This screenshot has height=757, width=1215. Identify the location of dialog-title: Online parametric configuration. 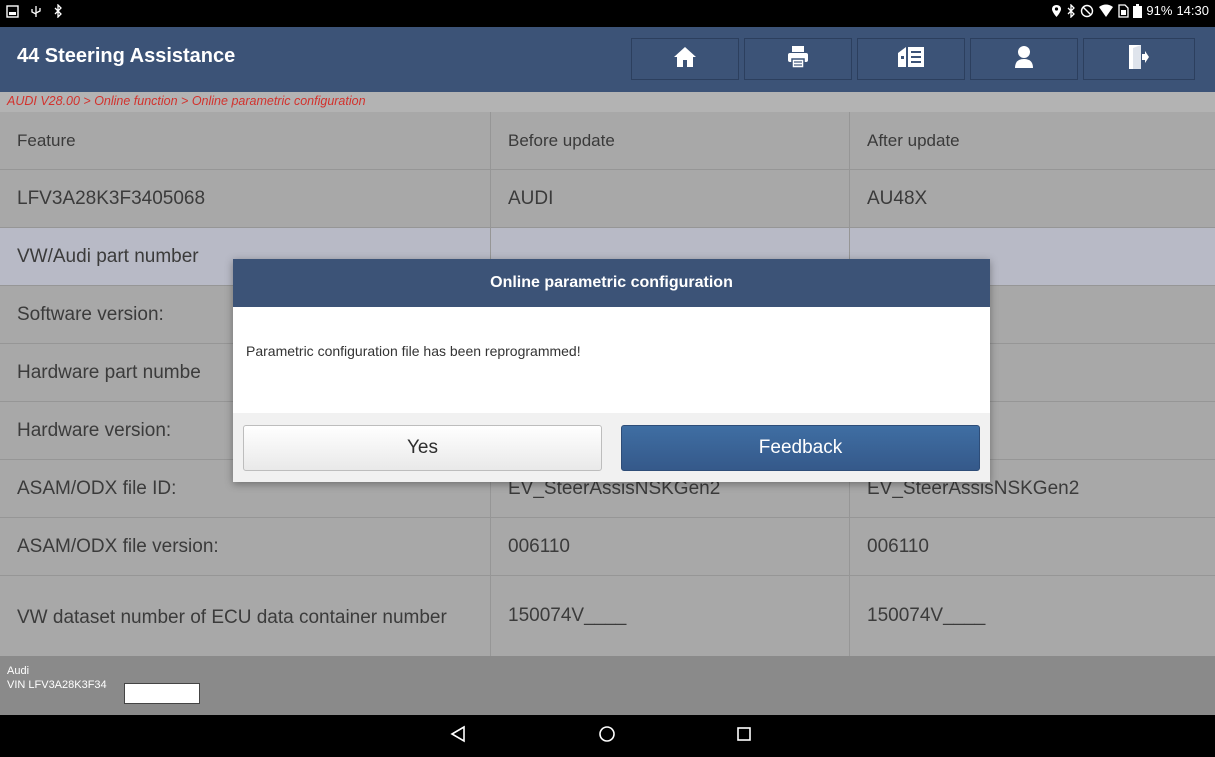
(611, 283).